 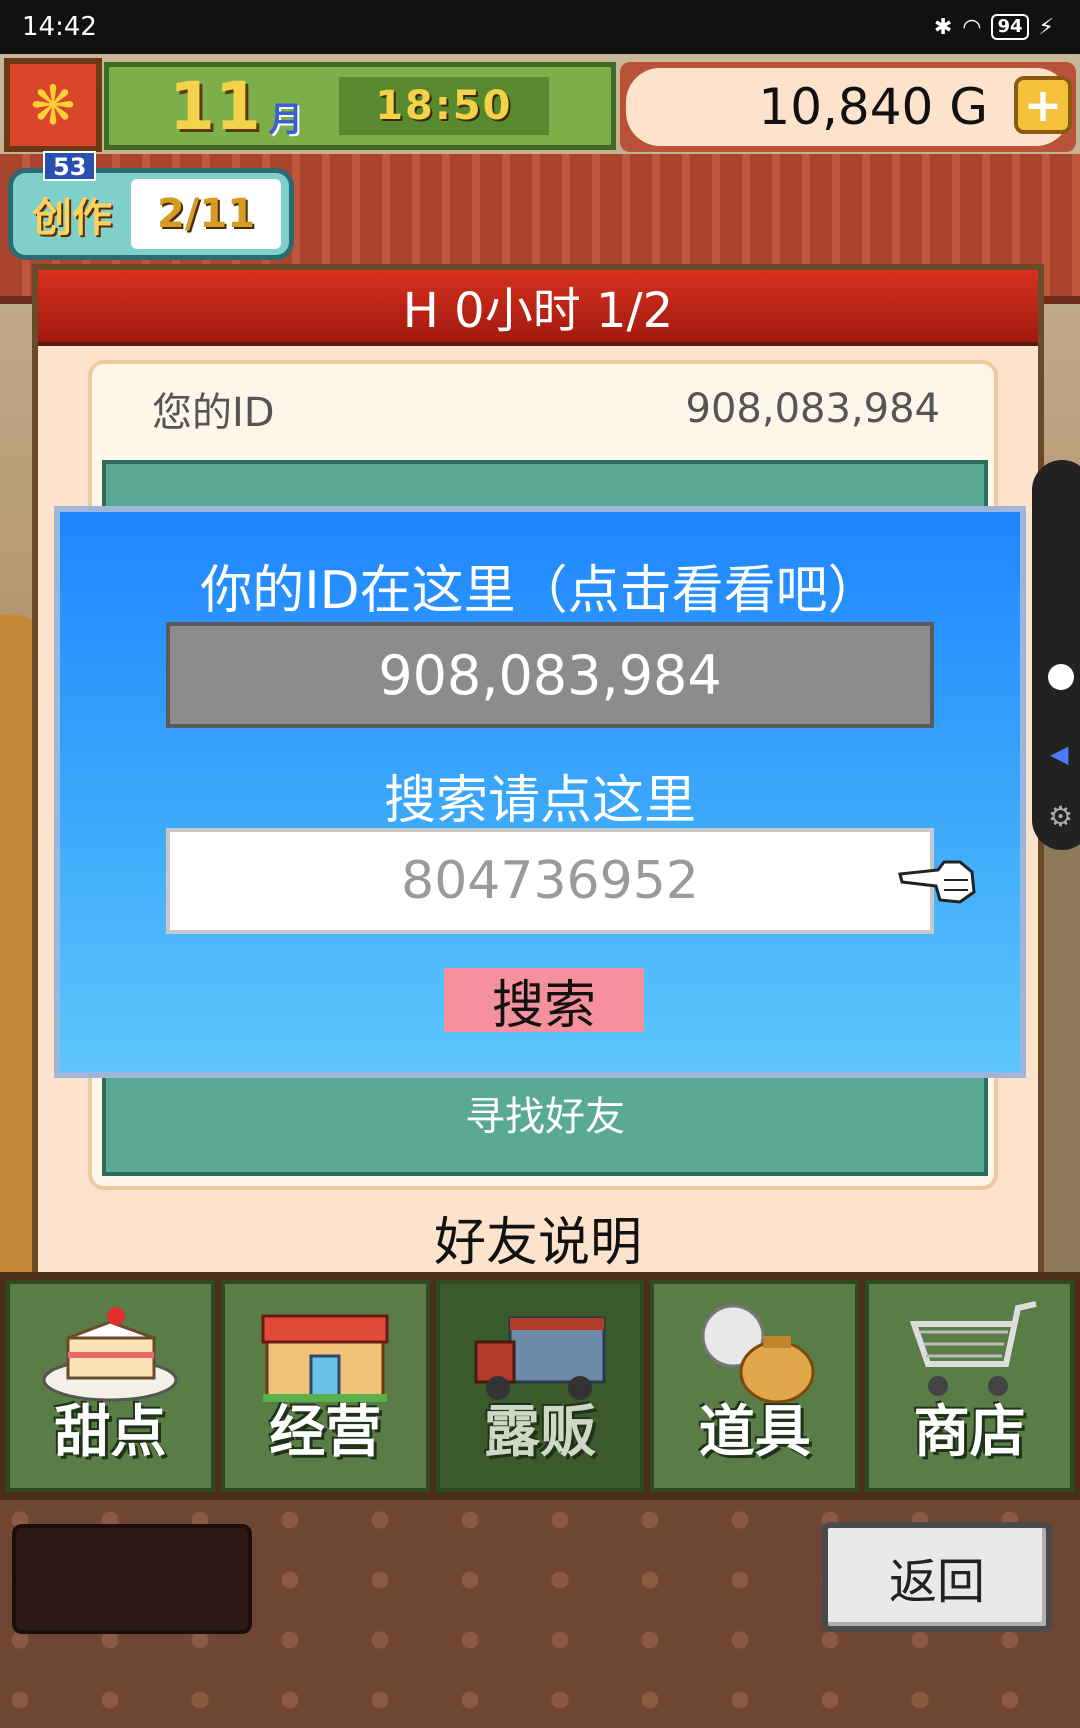 What do you see at coordinates (538, 1237) in the screenshot?
I see `friends-help-button: 好友说明` at bounding box center [538, 1237].